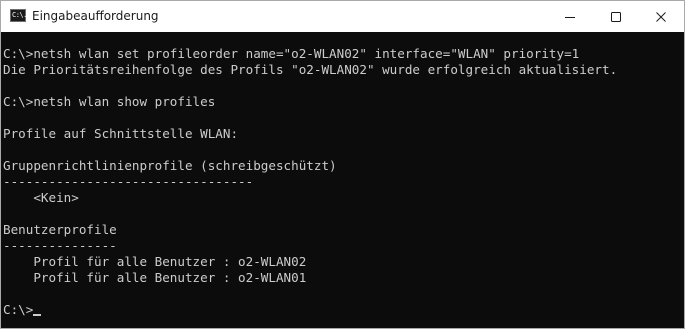 The width and height of the screenshot is (685, 329). What do you see at coordinates (18, 309) in the screenshot?
I see `prompt: C:\>` at bounding box center [18, 309].